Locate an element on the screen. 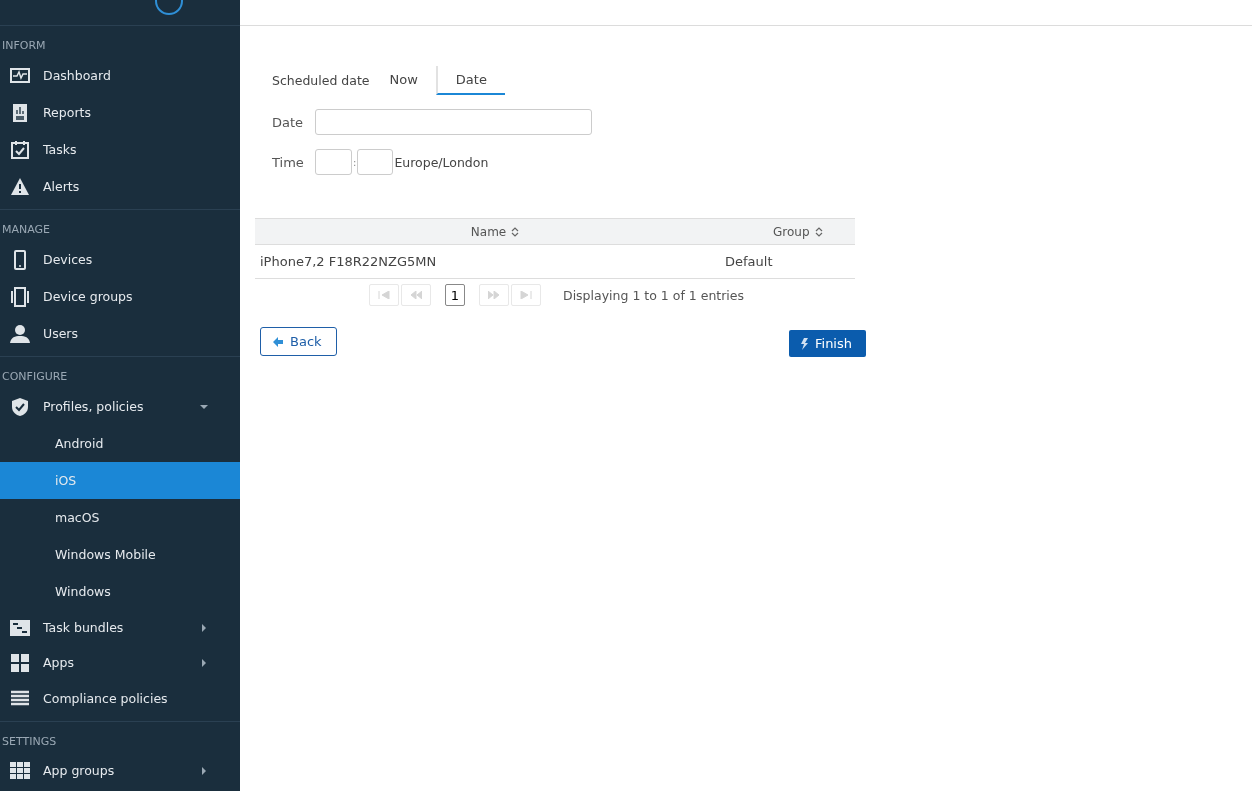 The image size is (1252, 791). schedule-tab: Date is located at coordinates (470, 80).